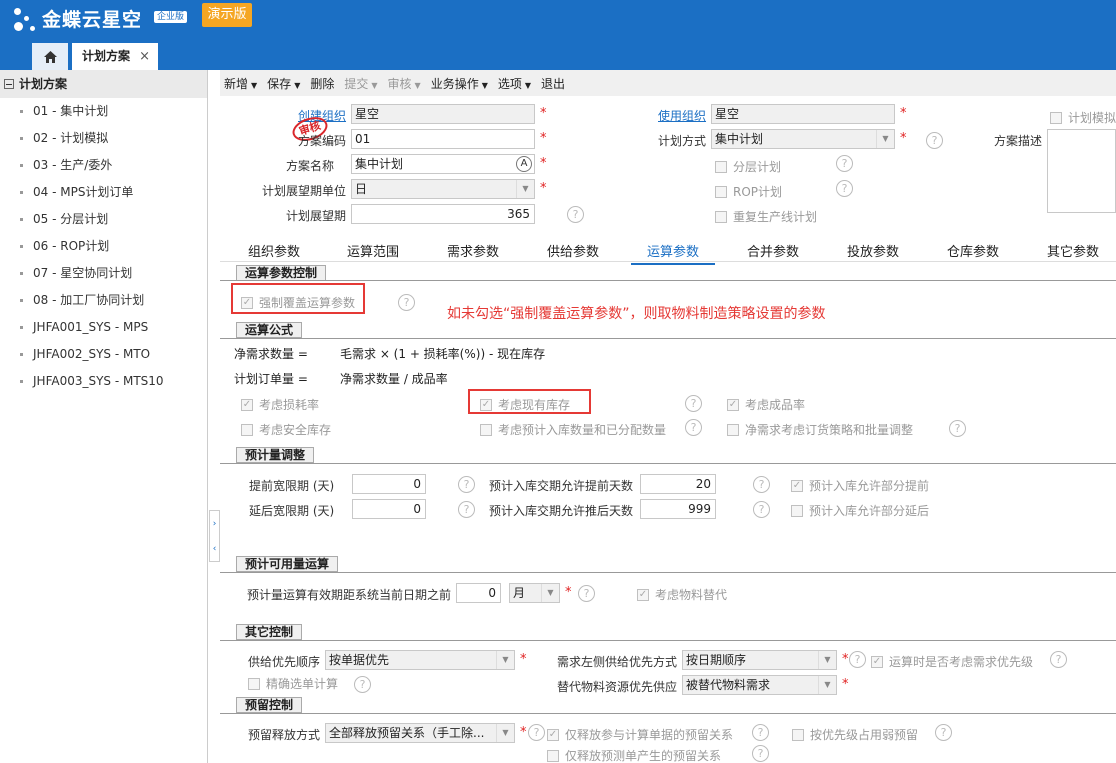 The image size is (1116, 763). What do you see at coordinates (682, 115) in the screenshot?
I see `use-org-label: 使用组织` at bounding box center [682, 115].